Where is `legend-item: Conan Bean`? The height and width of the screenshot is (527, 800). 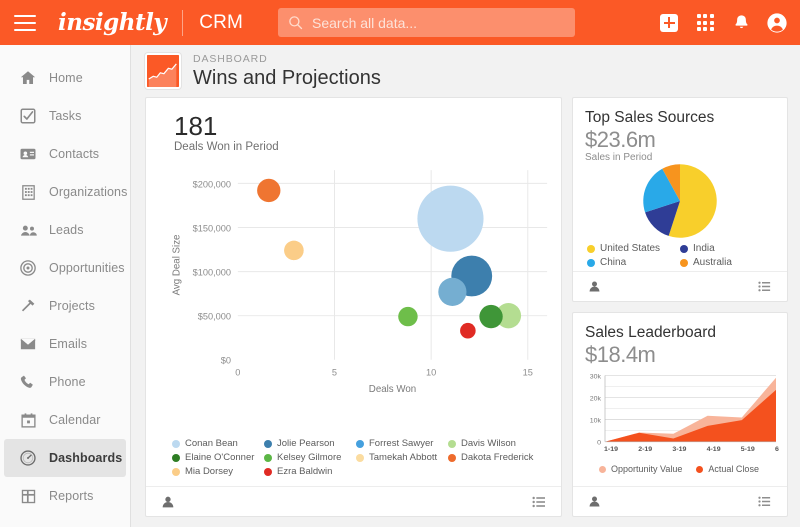
legend-item: Conan Bean is located at coordinates (218, 443).